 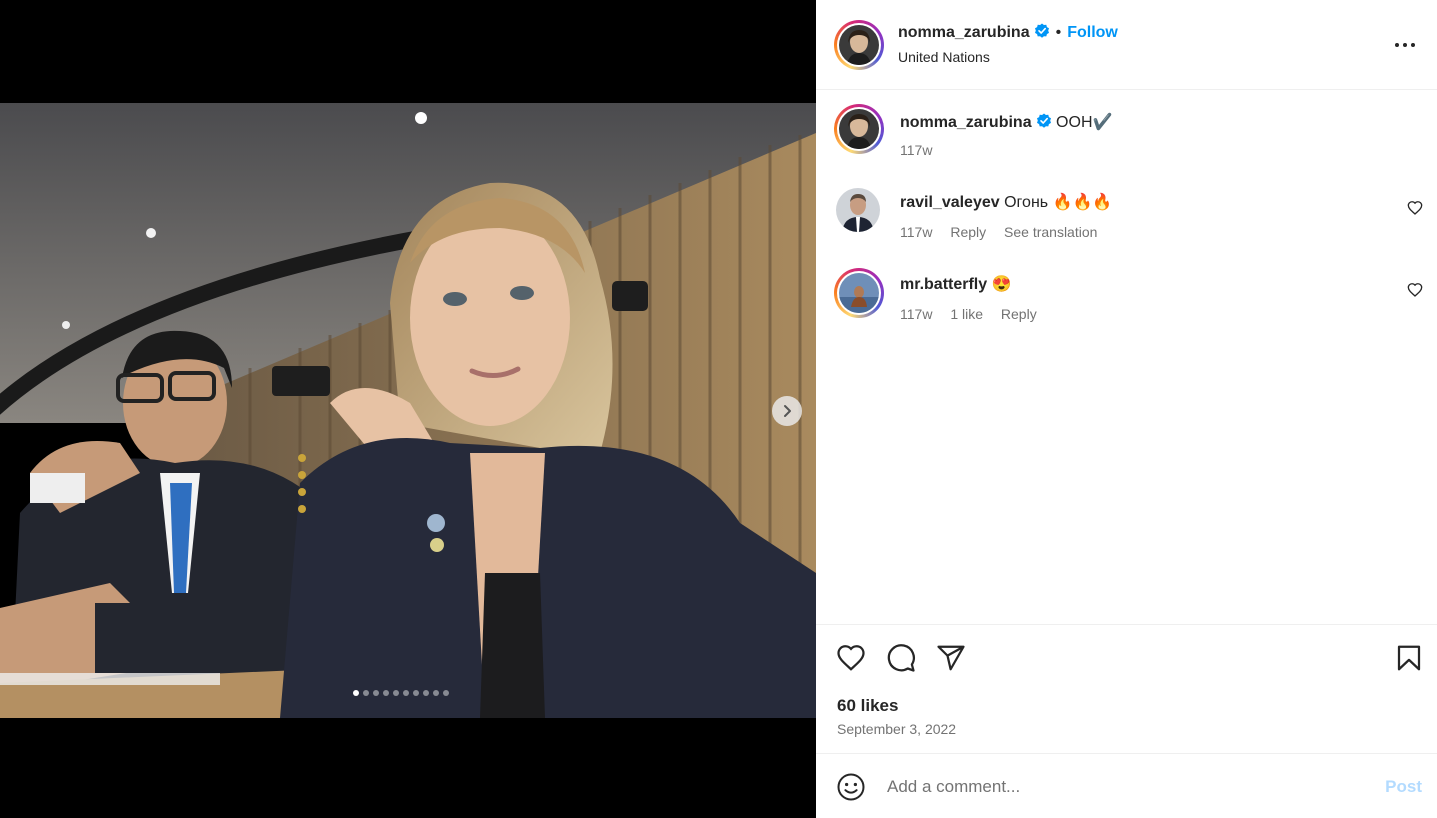 I want to click on more-options-icon, so click(x=1405, y=45).